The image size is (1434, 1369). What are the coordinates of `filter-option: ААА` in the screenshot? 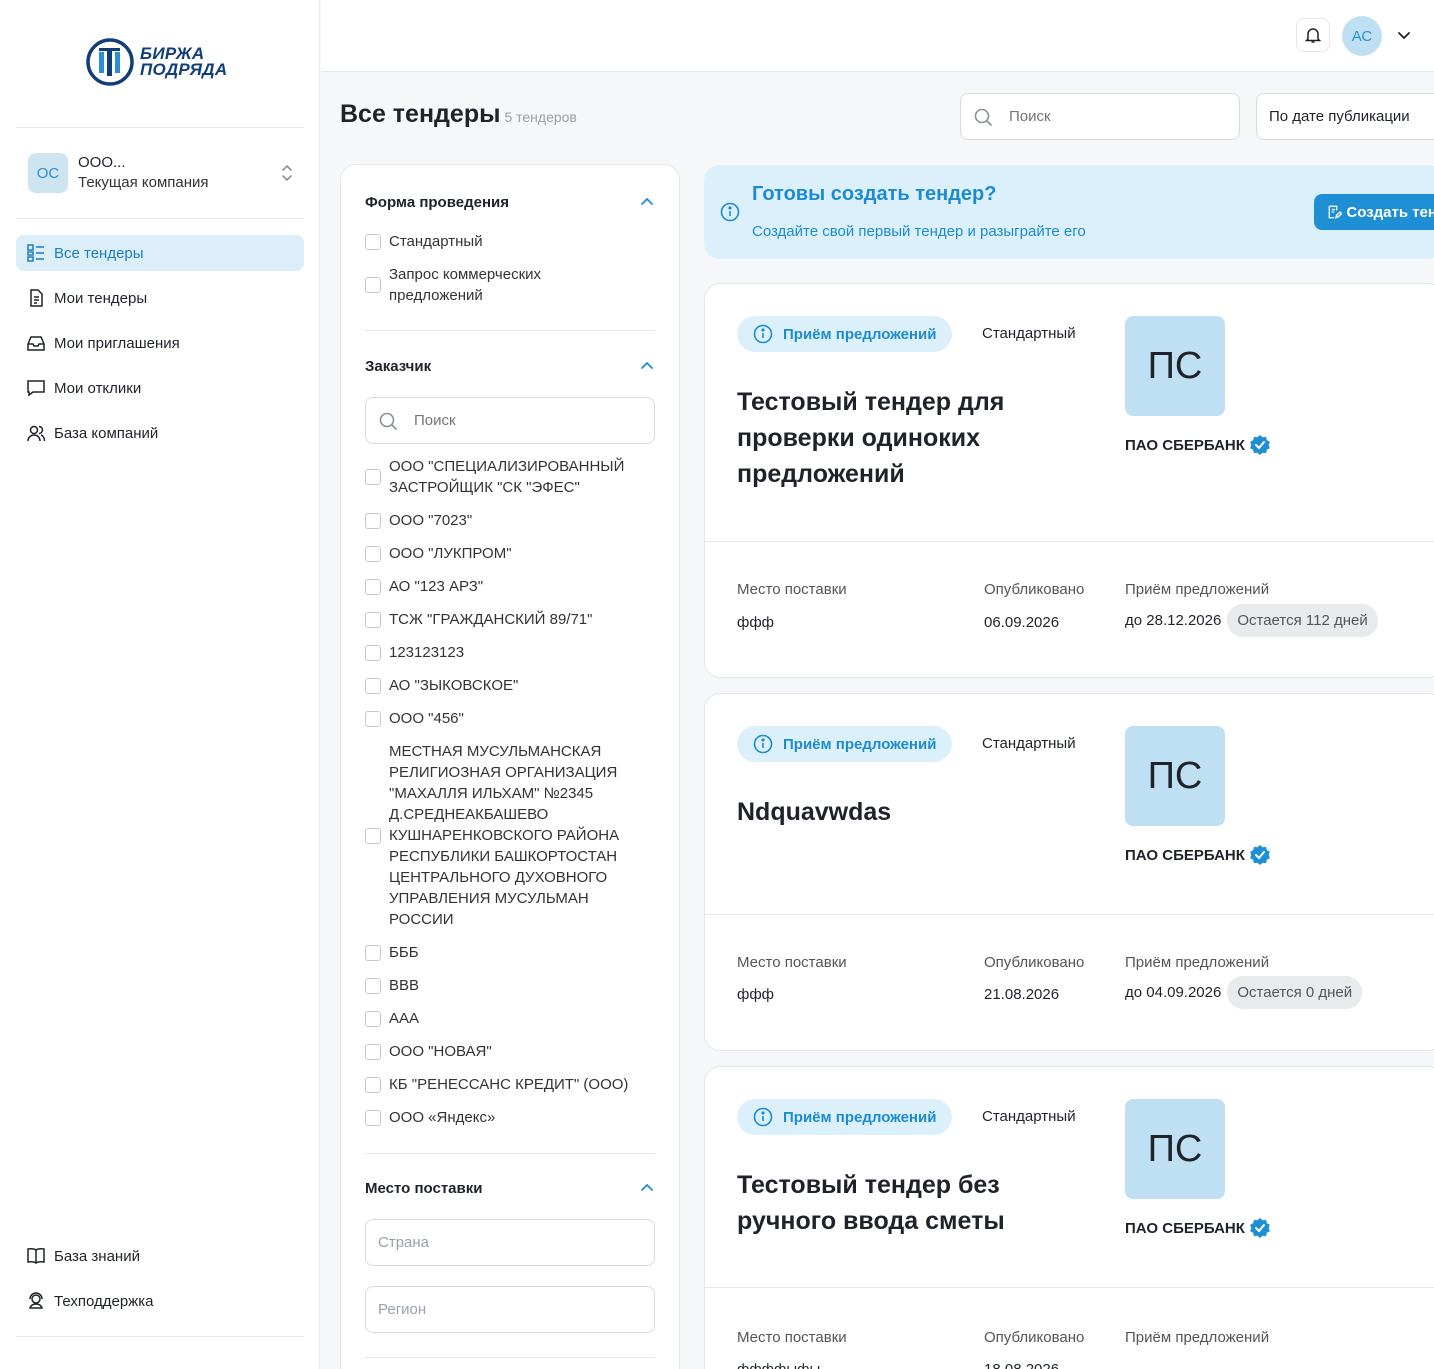 It's located at (510, 1018).